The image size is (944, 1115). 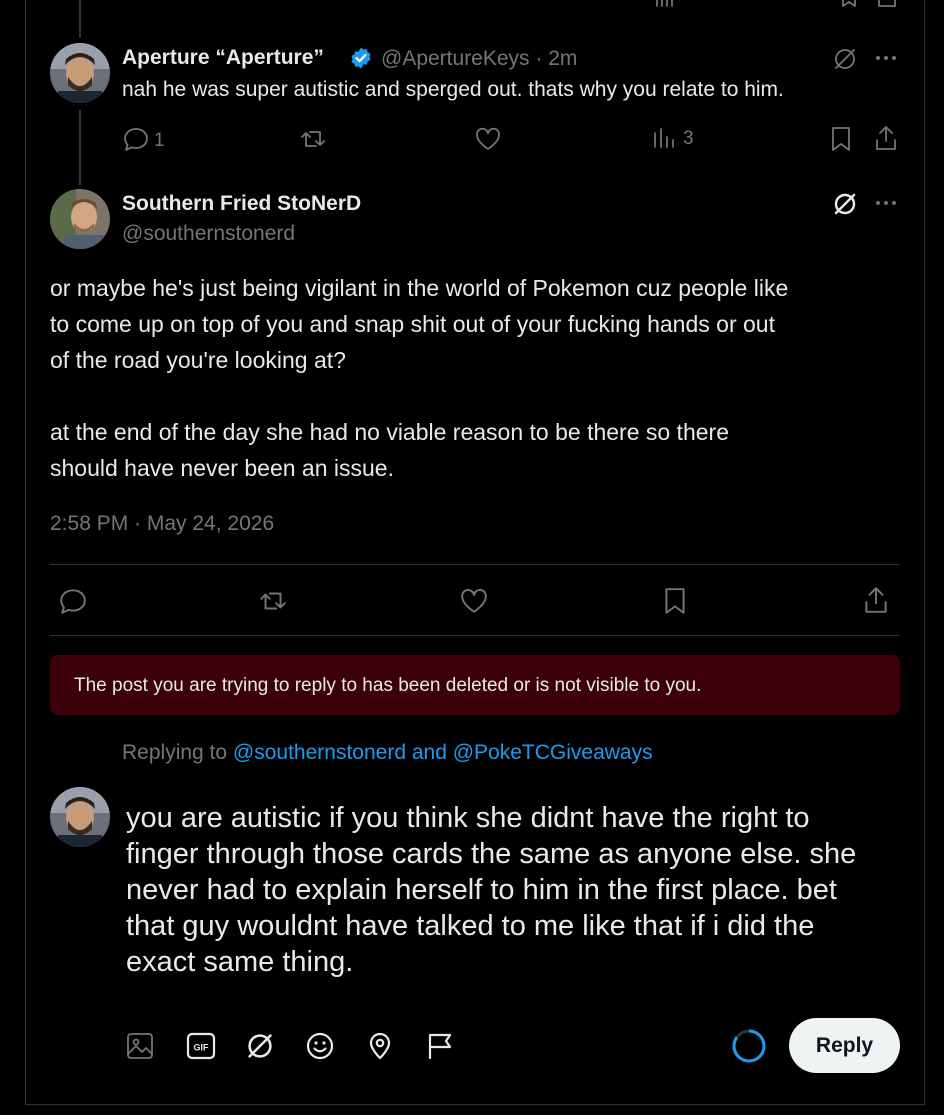 I want to click on avatar-composer, so click(x=80, y=817).